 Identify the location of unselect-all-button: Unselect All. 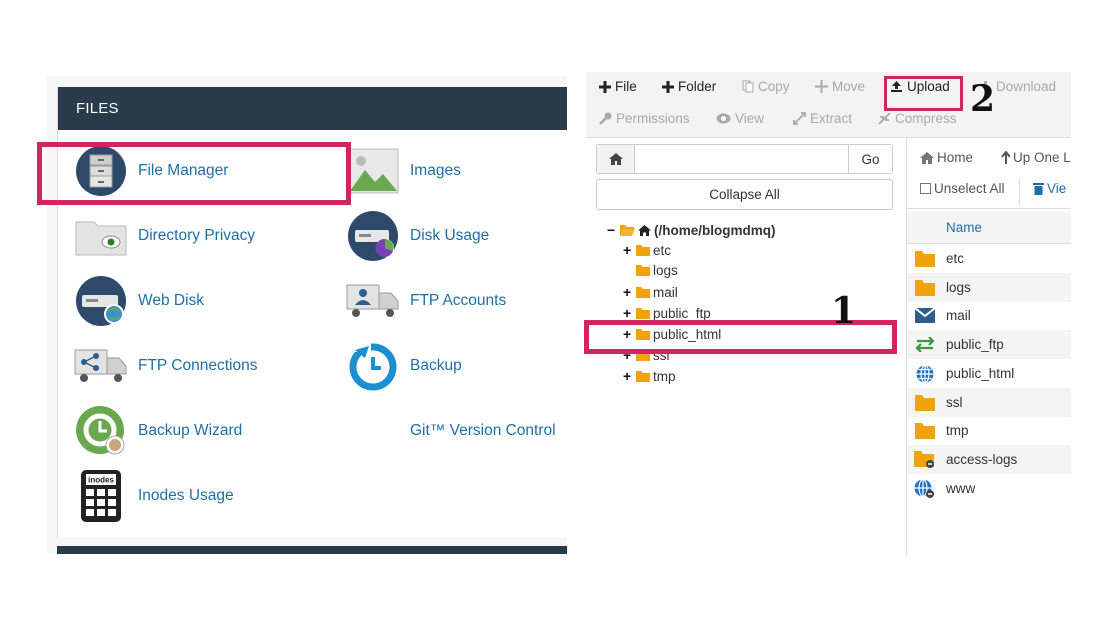
(962, 188).